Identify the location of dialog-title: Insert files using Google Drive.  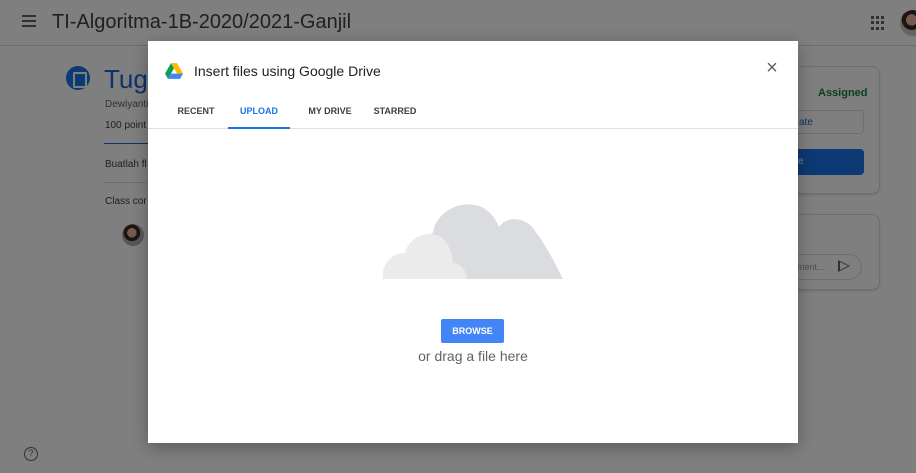
(287, 71).